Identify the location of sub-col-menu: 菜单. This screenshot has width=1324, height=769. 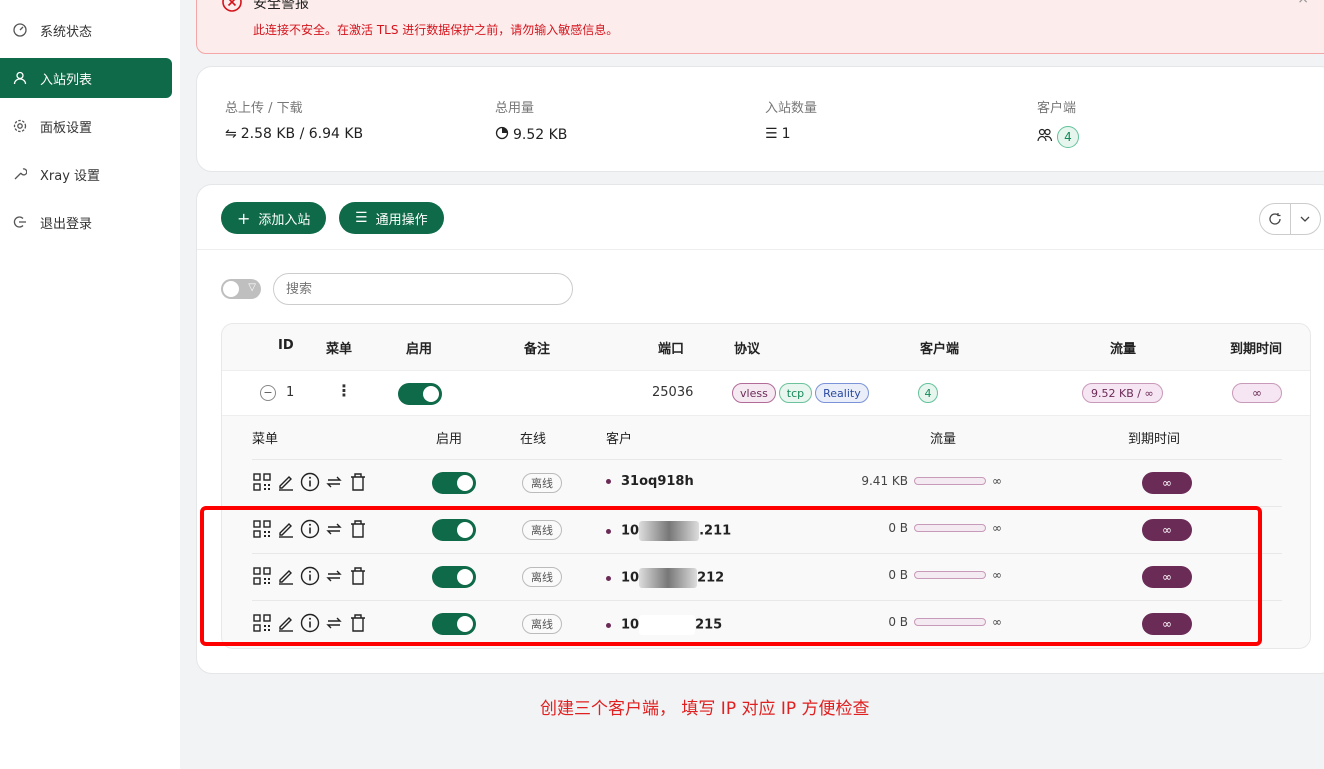
(265, 439).